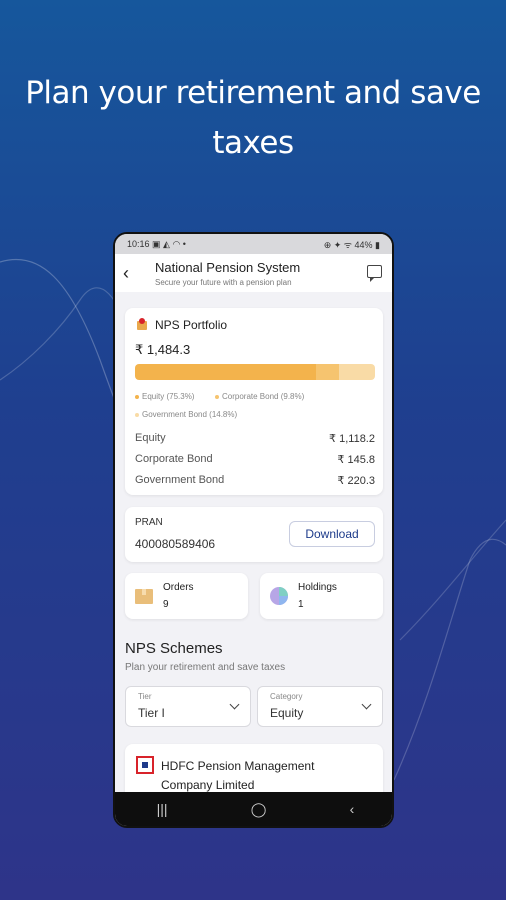 The image size is (506, 900). I want to click on recents-icon: |||, so click(162, 809).